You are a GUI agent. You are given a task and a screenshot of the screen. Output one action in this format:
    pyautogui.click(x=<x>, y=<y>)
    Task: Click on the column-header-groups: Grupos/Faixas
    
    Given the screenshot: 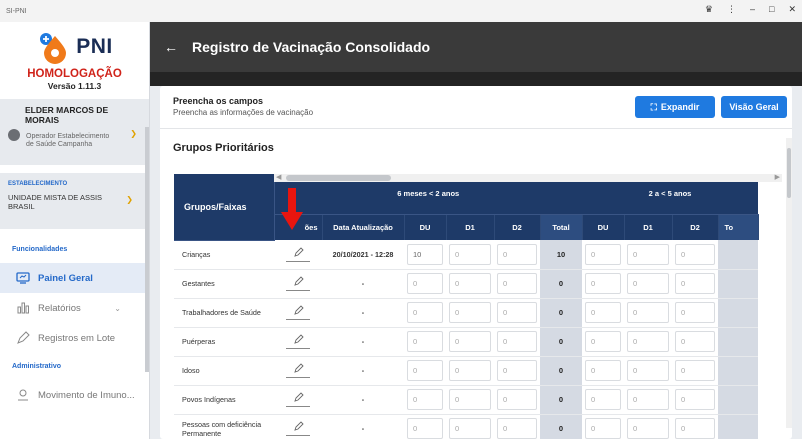 What is the action you would take?
    pyautogui.click(x=224, y=207)
    